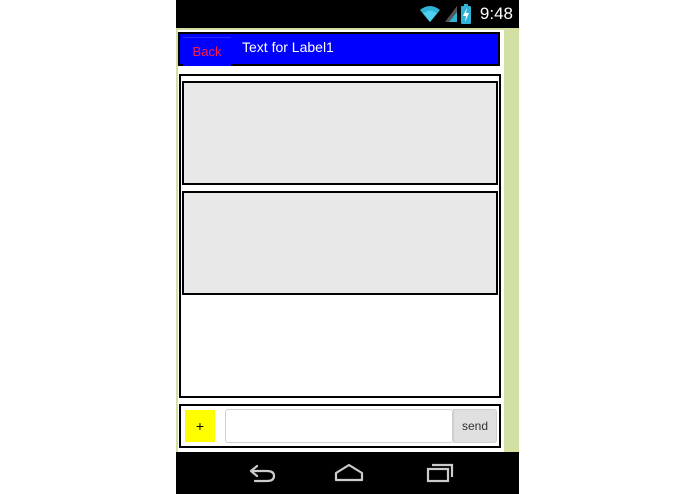  I want to click on navigation-bar, so click(347, 473).